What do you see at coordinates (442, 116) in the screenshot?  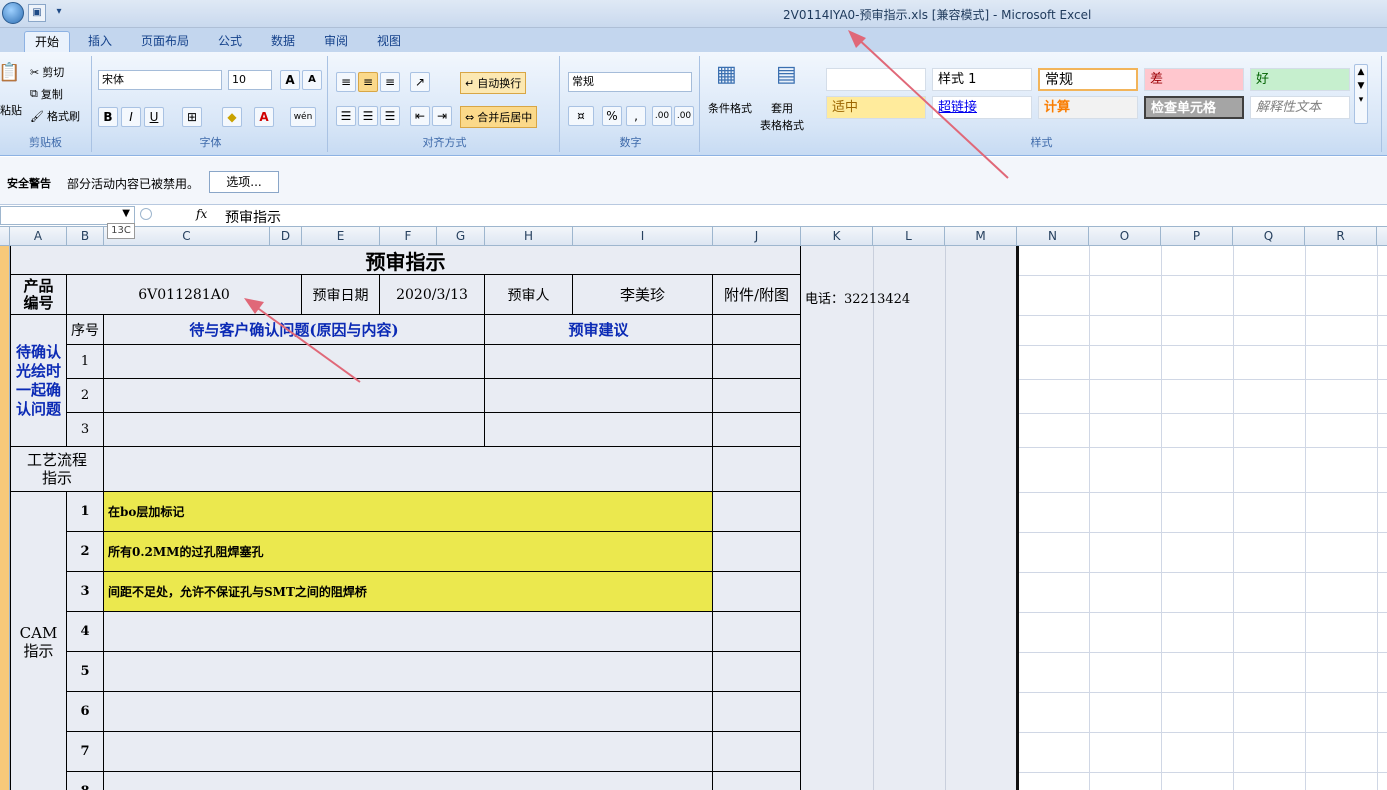 I see `increase-indent-icon: ⇥` at bounding box center [442, 116].